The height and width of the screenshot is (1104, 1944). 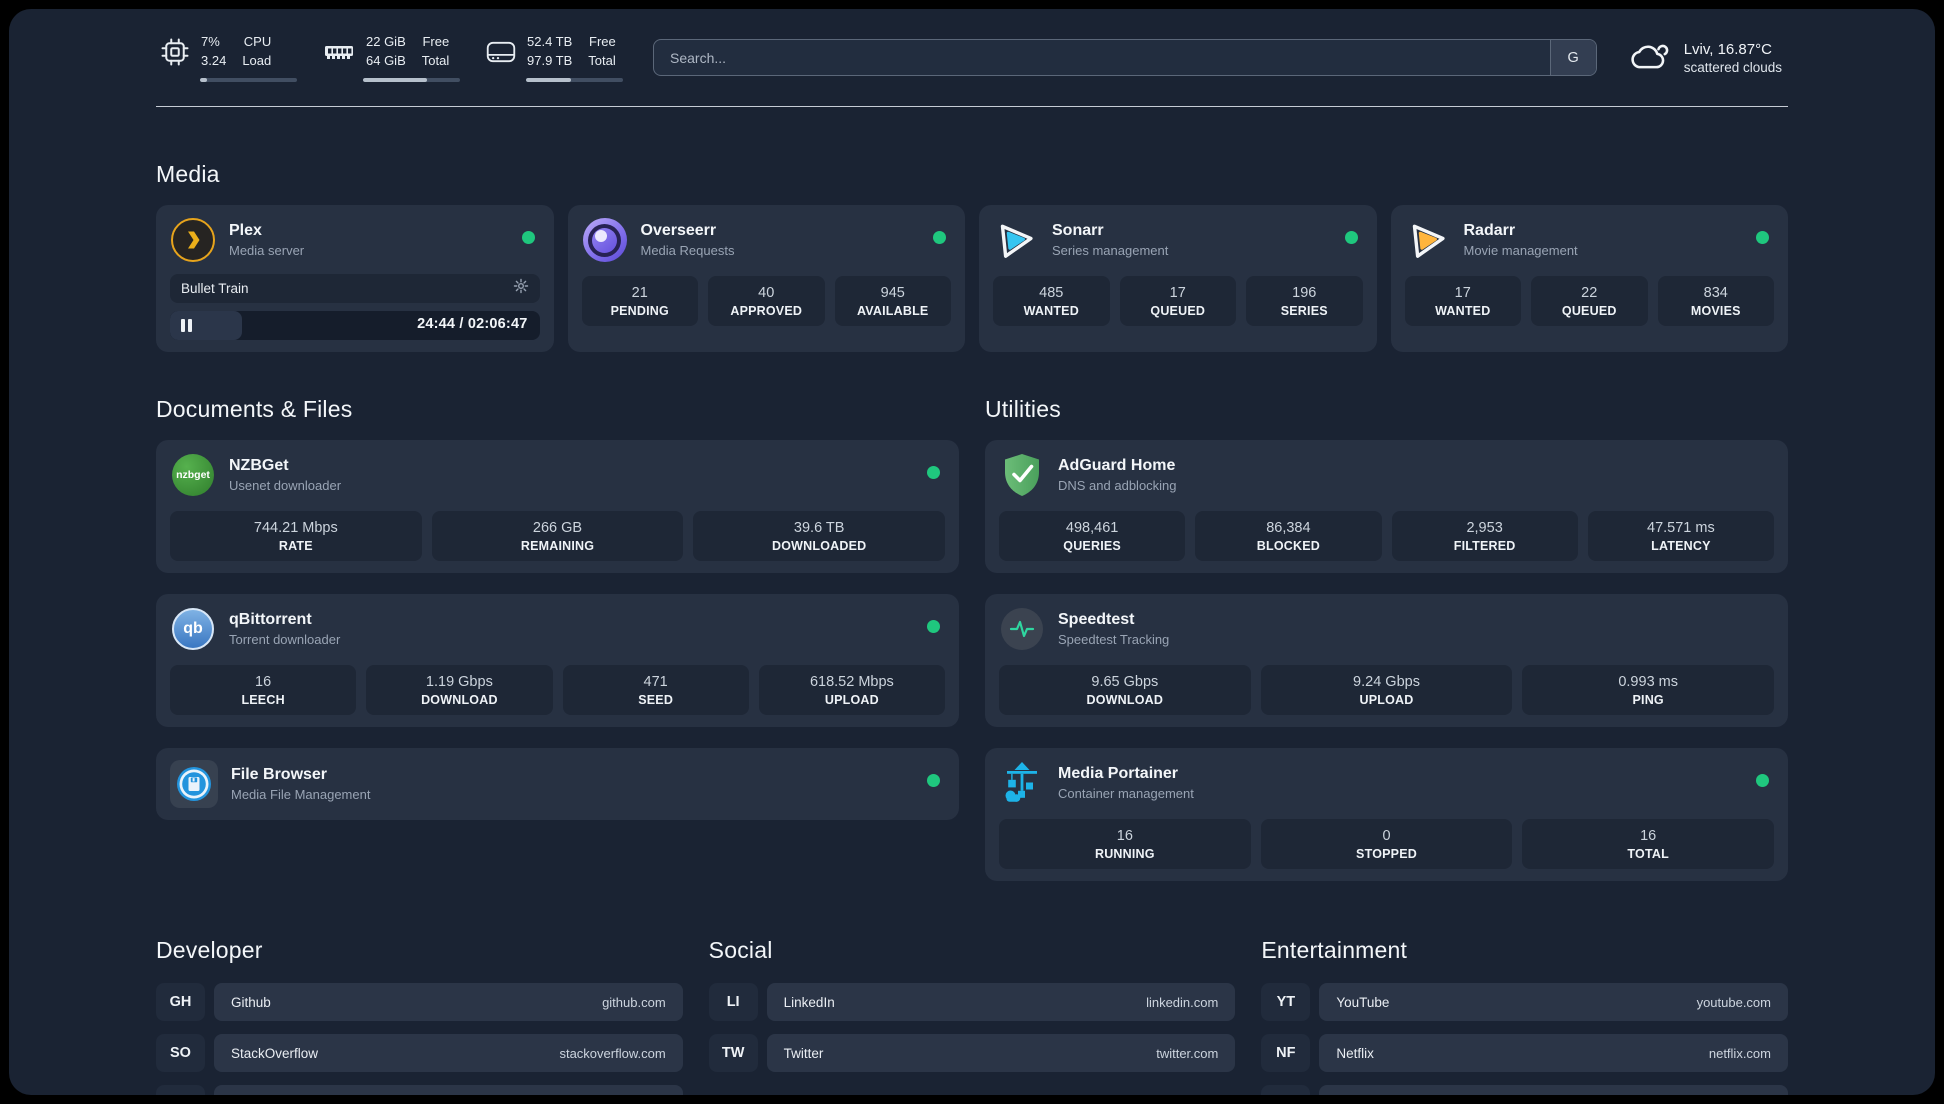 I want to click on memory-progressbar, so click(x=411, y=80).